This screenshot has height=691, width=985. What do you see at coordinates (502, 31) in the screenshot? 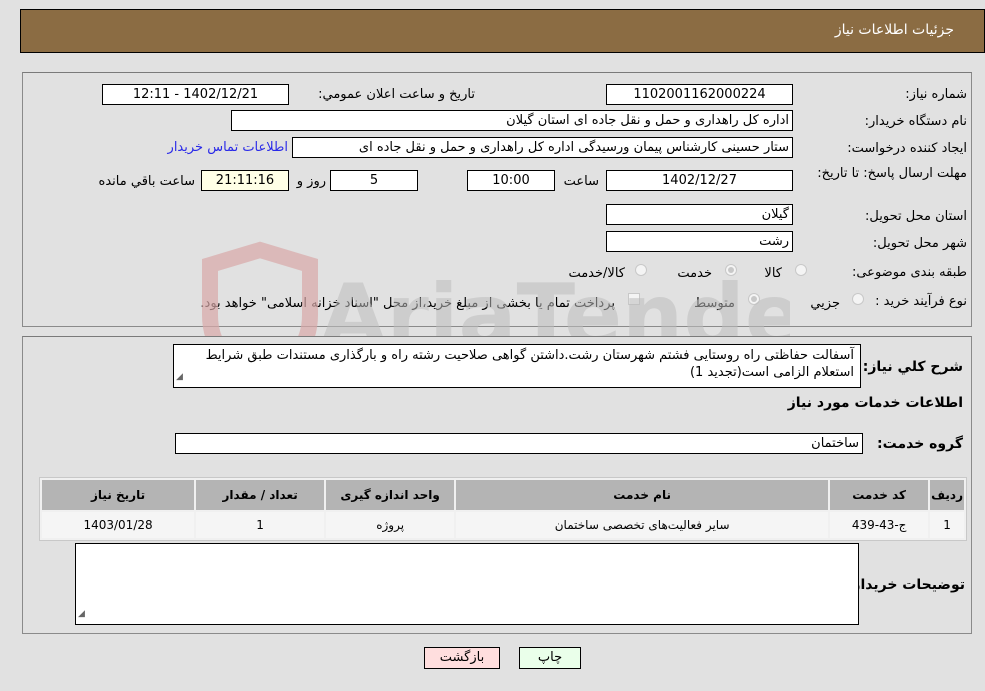
I see `page-header: جزئیات اطلاعات نیاز` at bounding box center [502, 31].